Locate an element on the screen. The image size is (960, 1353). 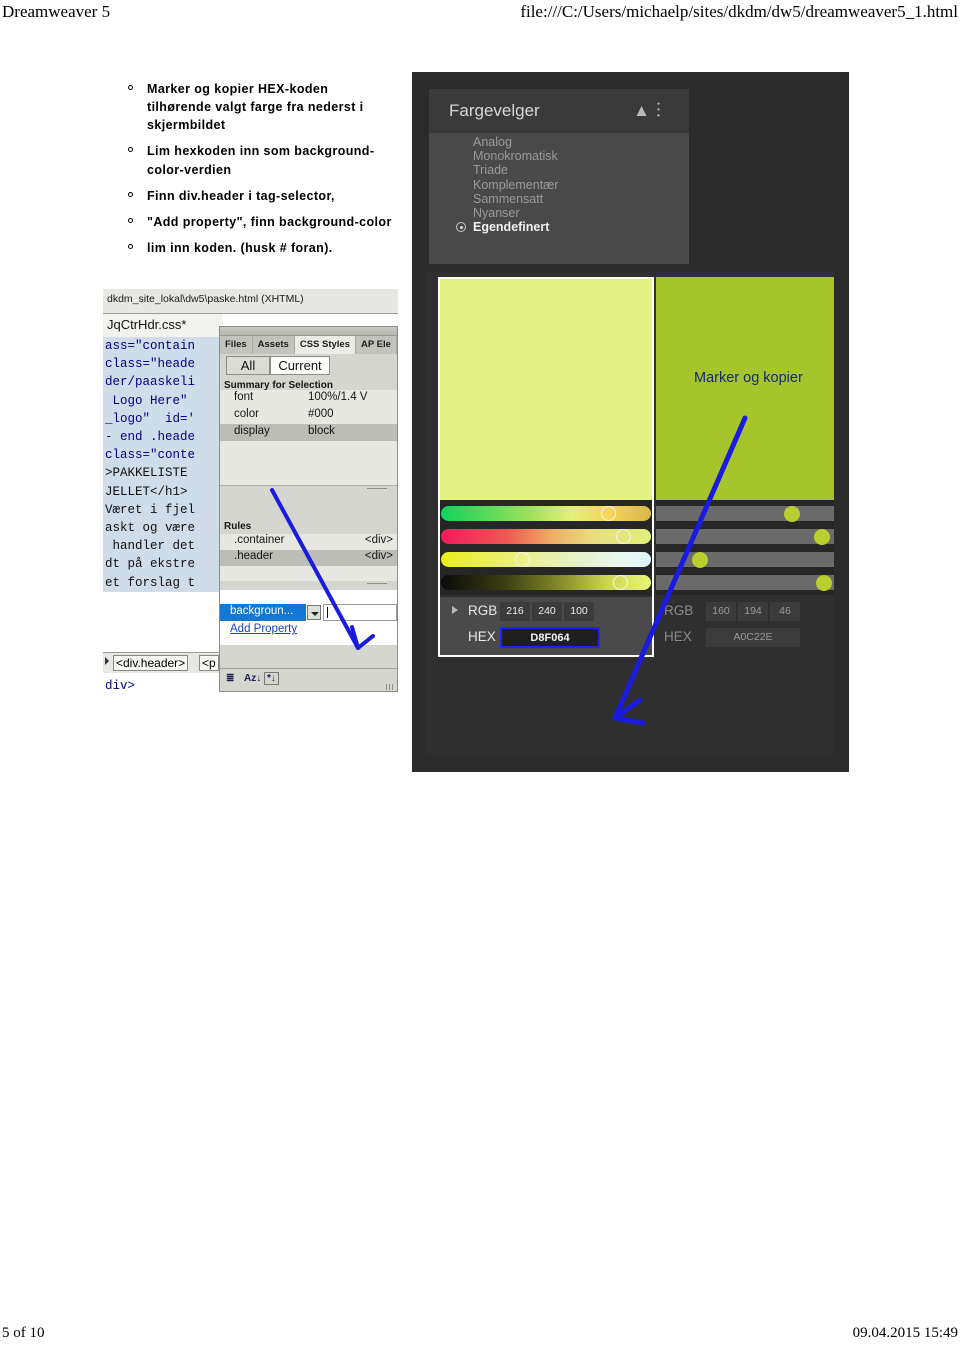
panel-resize-grip is located at coordinates (390, 687).